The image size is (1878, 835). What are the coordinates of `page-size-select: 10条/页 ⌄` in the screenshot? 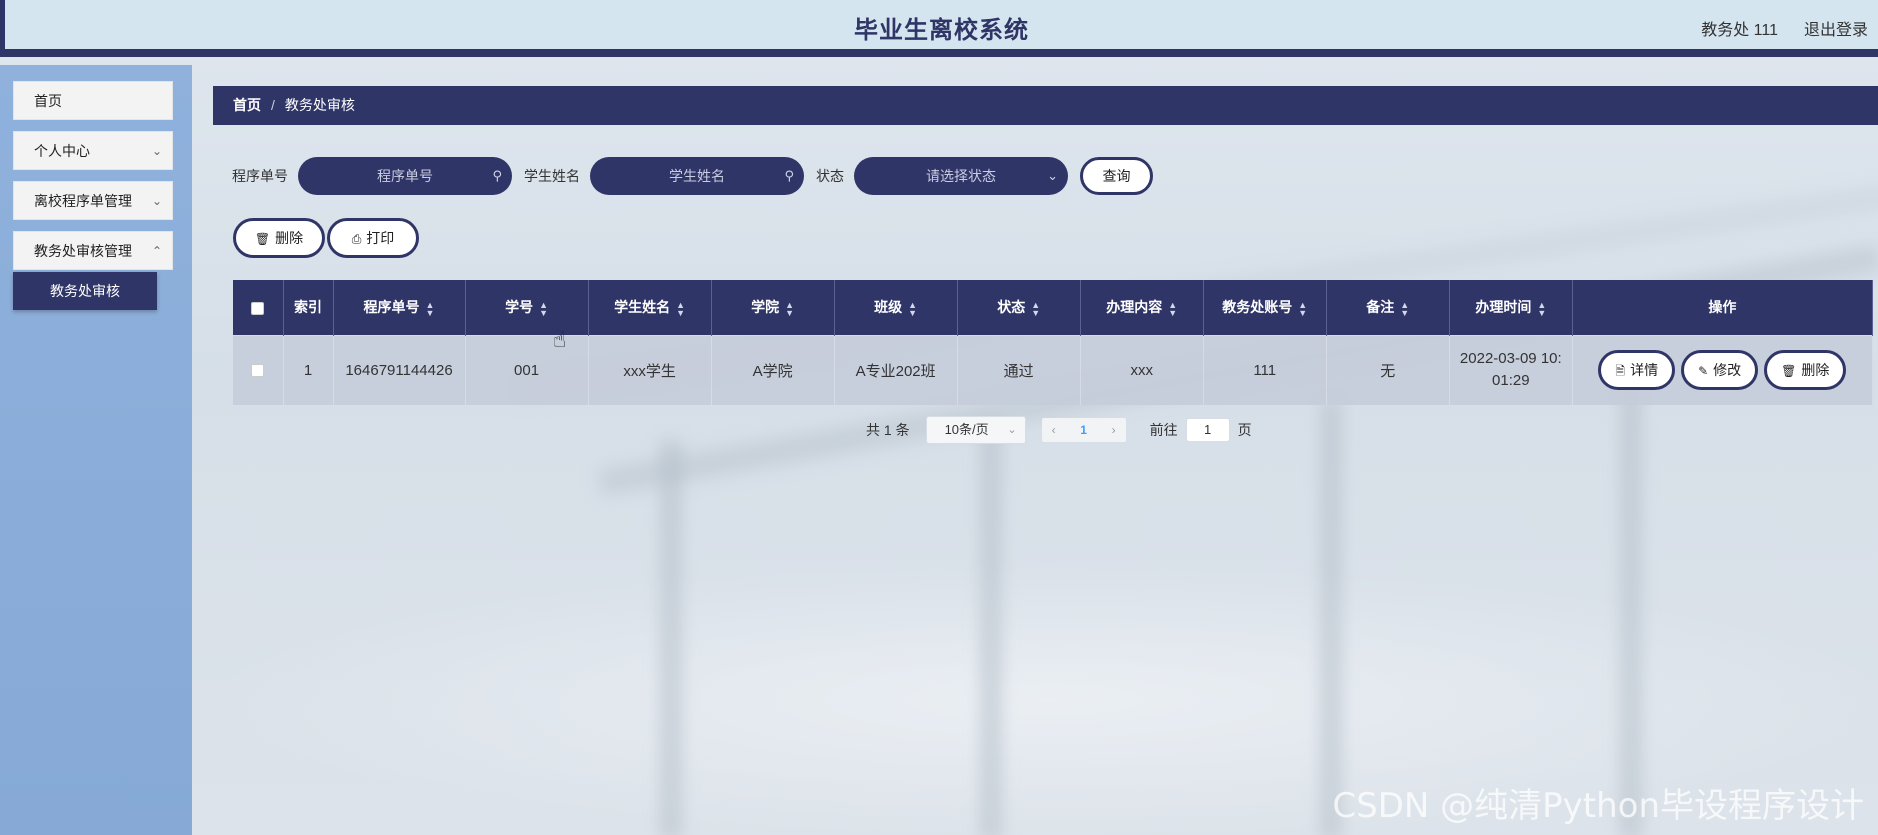 It's located at (975, 430).